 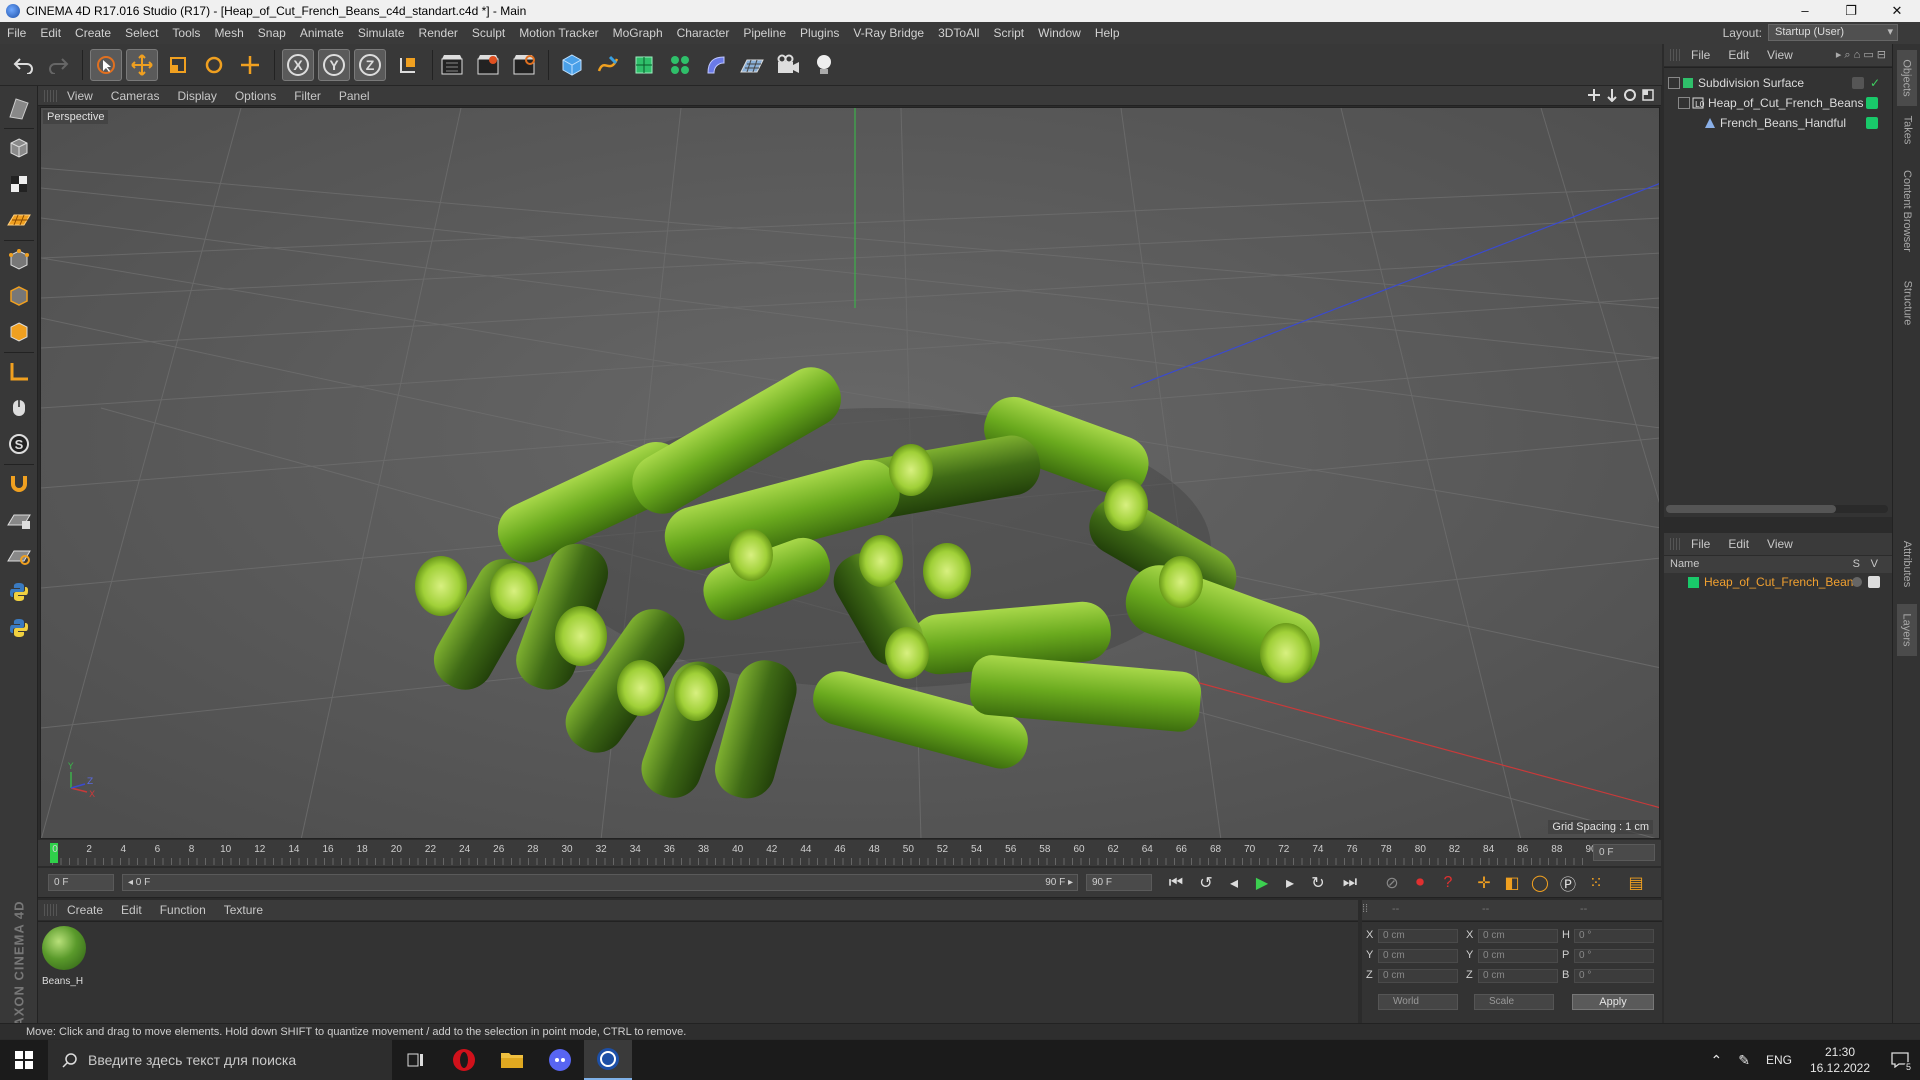 I want to click on pen-input-icon: ✎, so click(x=1744, y=1060).